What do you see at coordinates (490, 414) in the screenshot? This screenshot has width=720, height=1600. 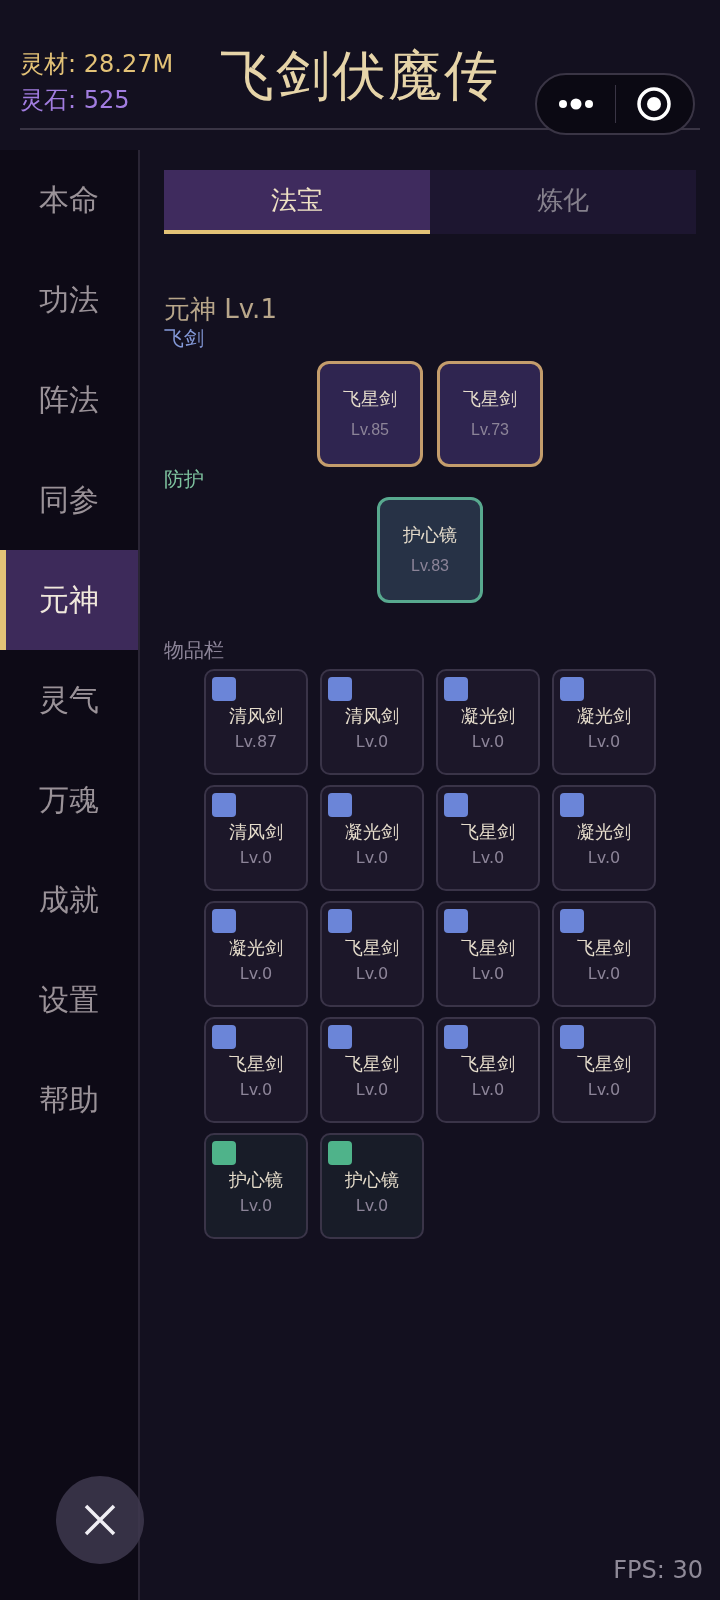 I see `equipped-slot: 飞星剑 Lv.73` at bounding box center [490, 414].